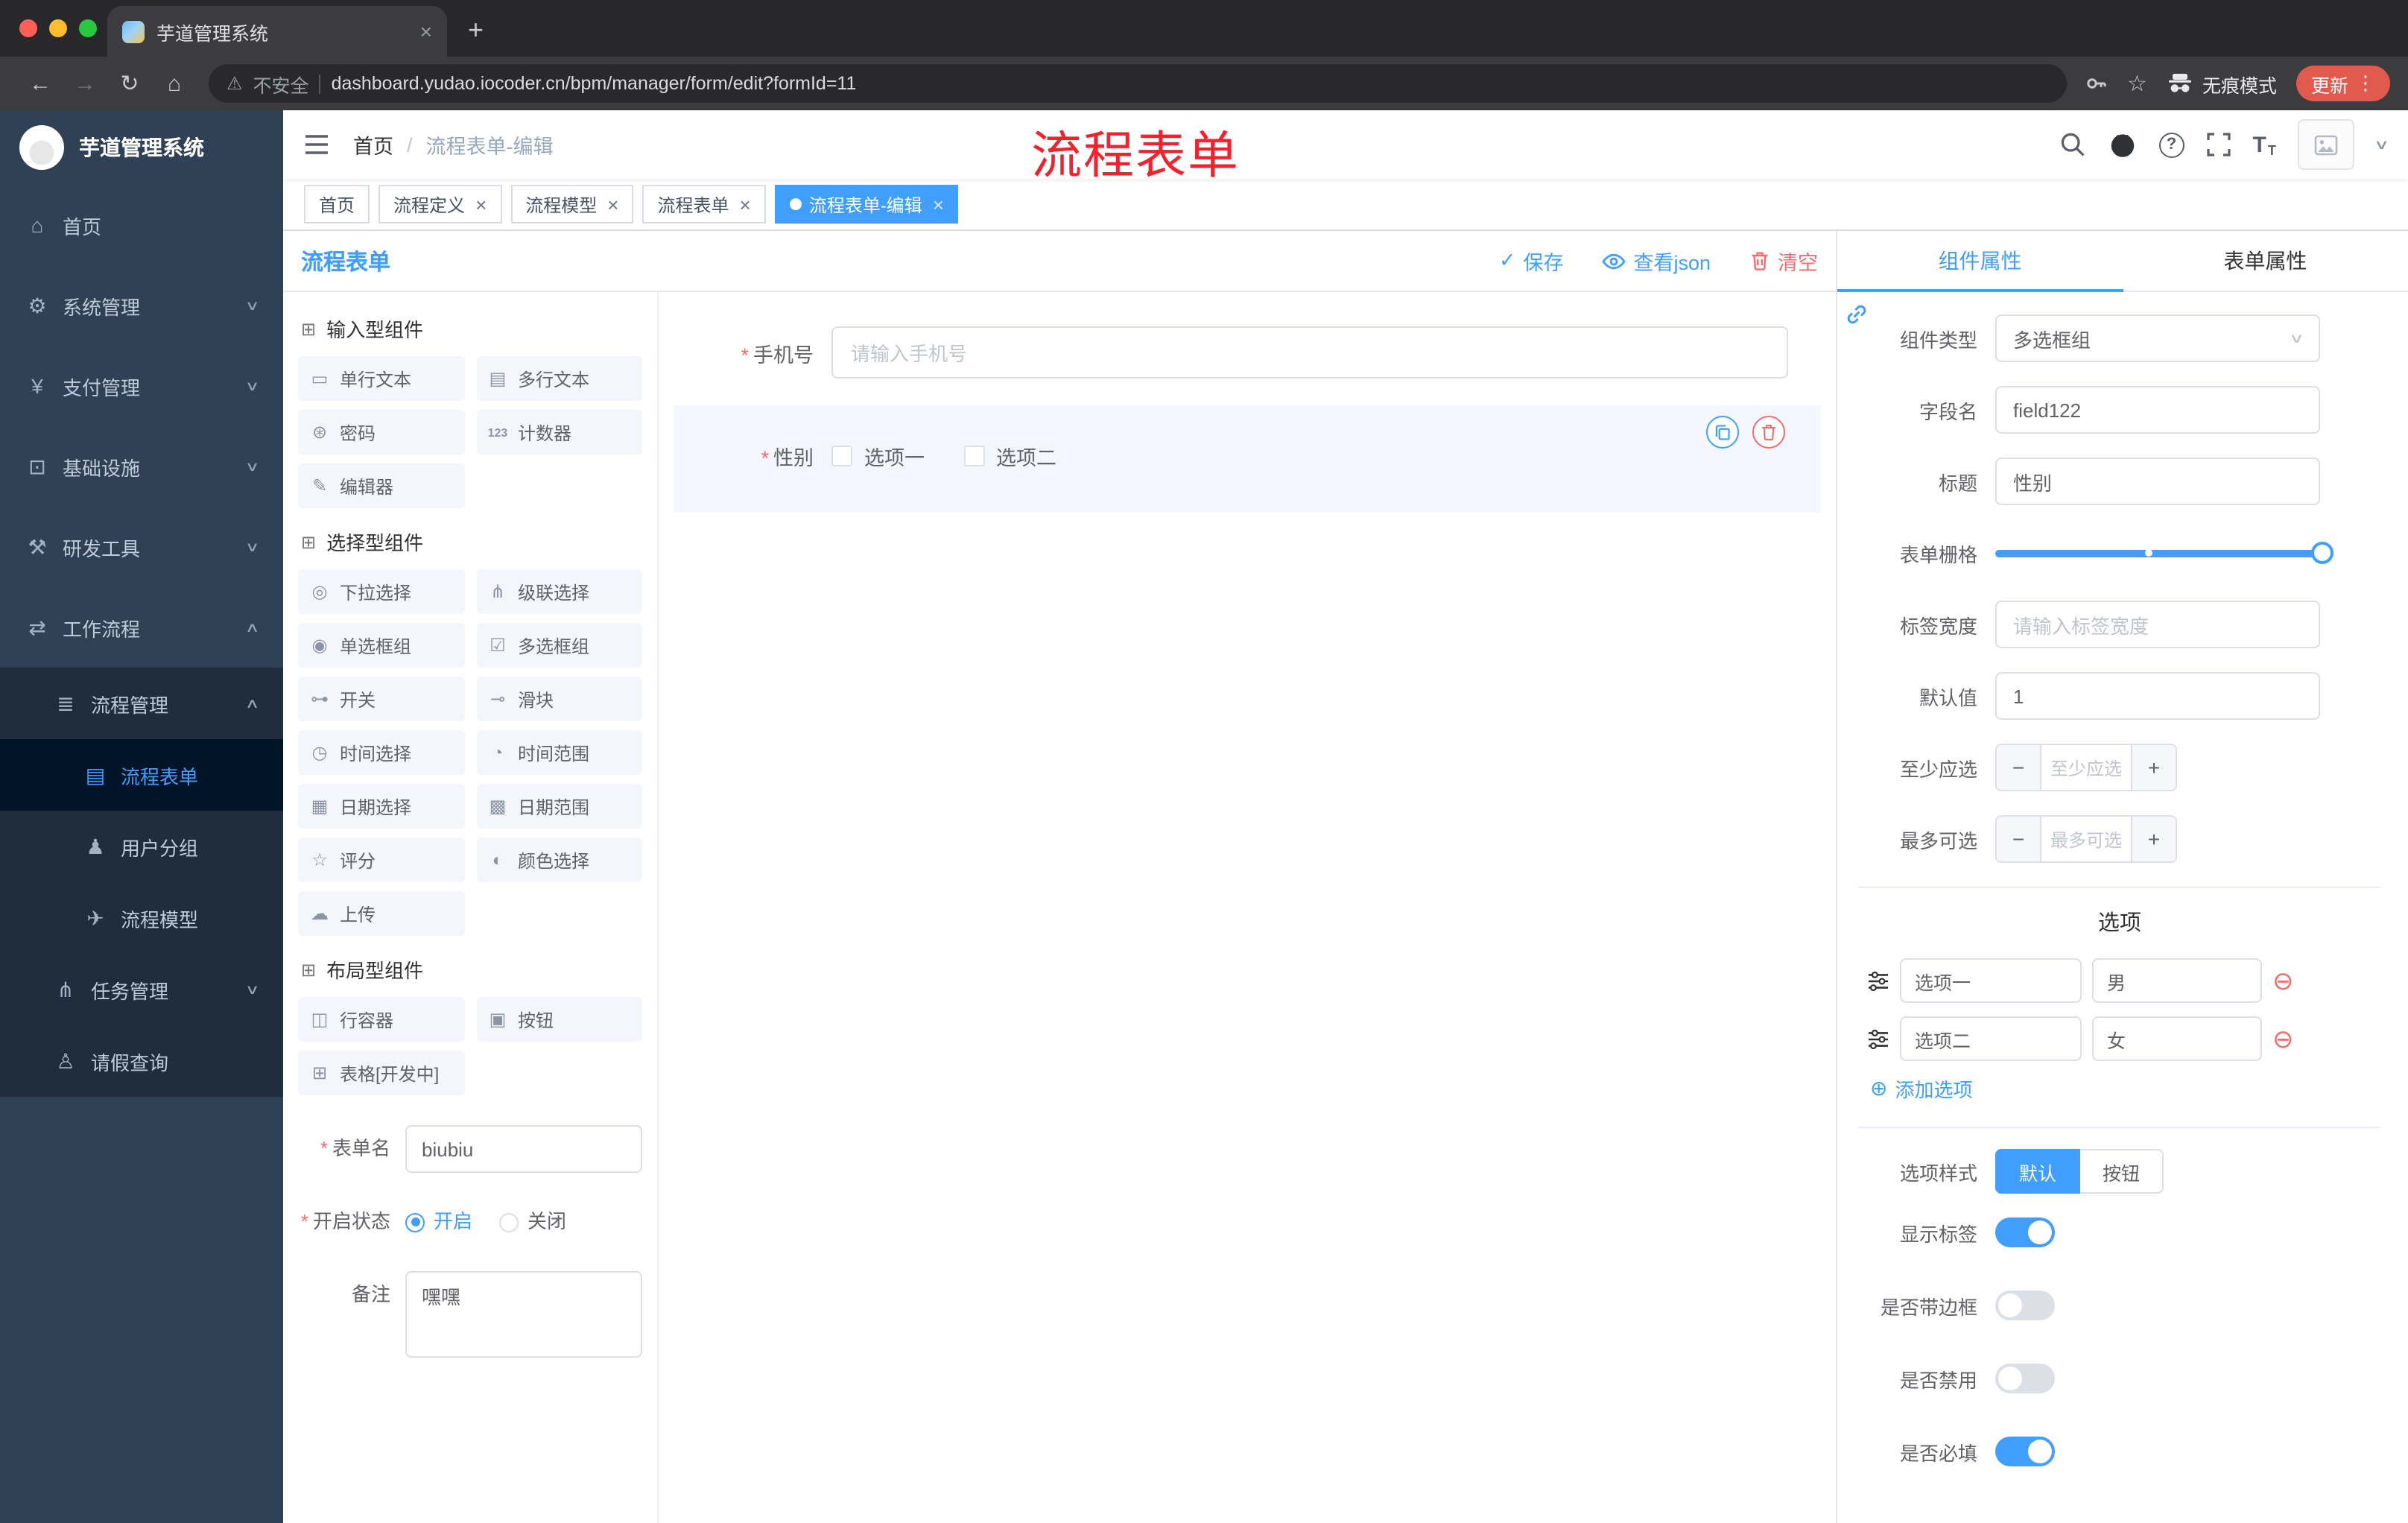  What do you see at coordinates (381, 753) in the screenshot?
I see `palette-item-time-picker: ◷ 时间选择` at bounding box center [381, 753].